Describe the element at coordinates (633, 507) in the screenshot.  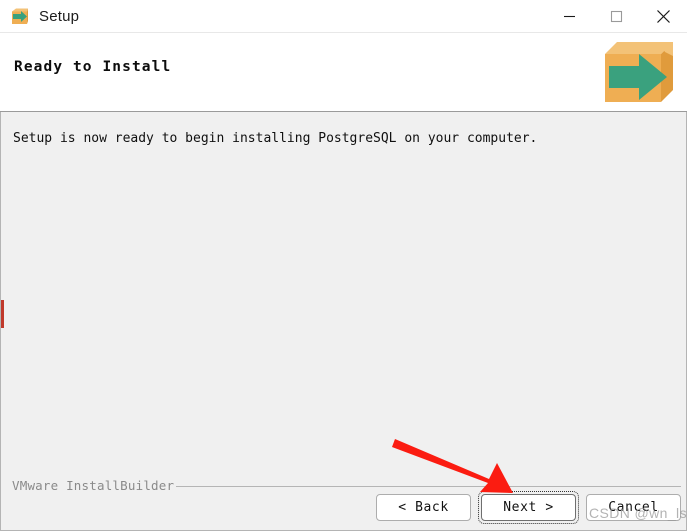
I see `cancel-button: Cancel` at that location.